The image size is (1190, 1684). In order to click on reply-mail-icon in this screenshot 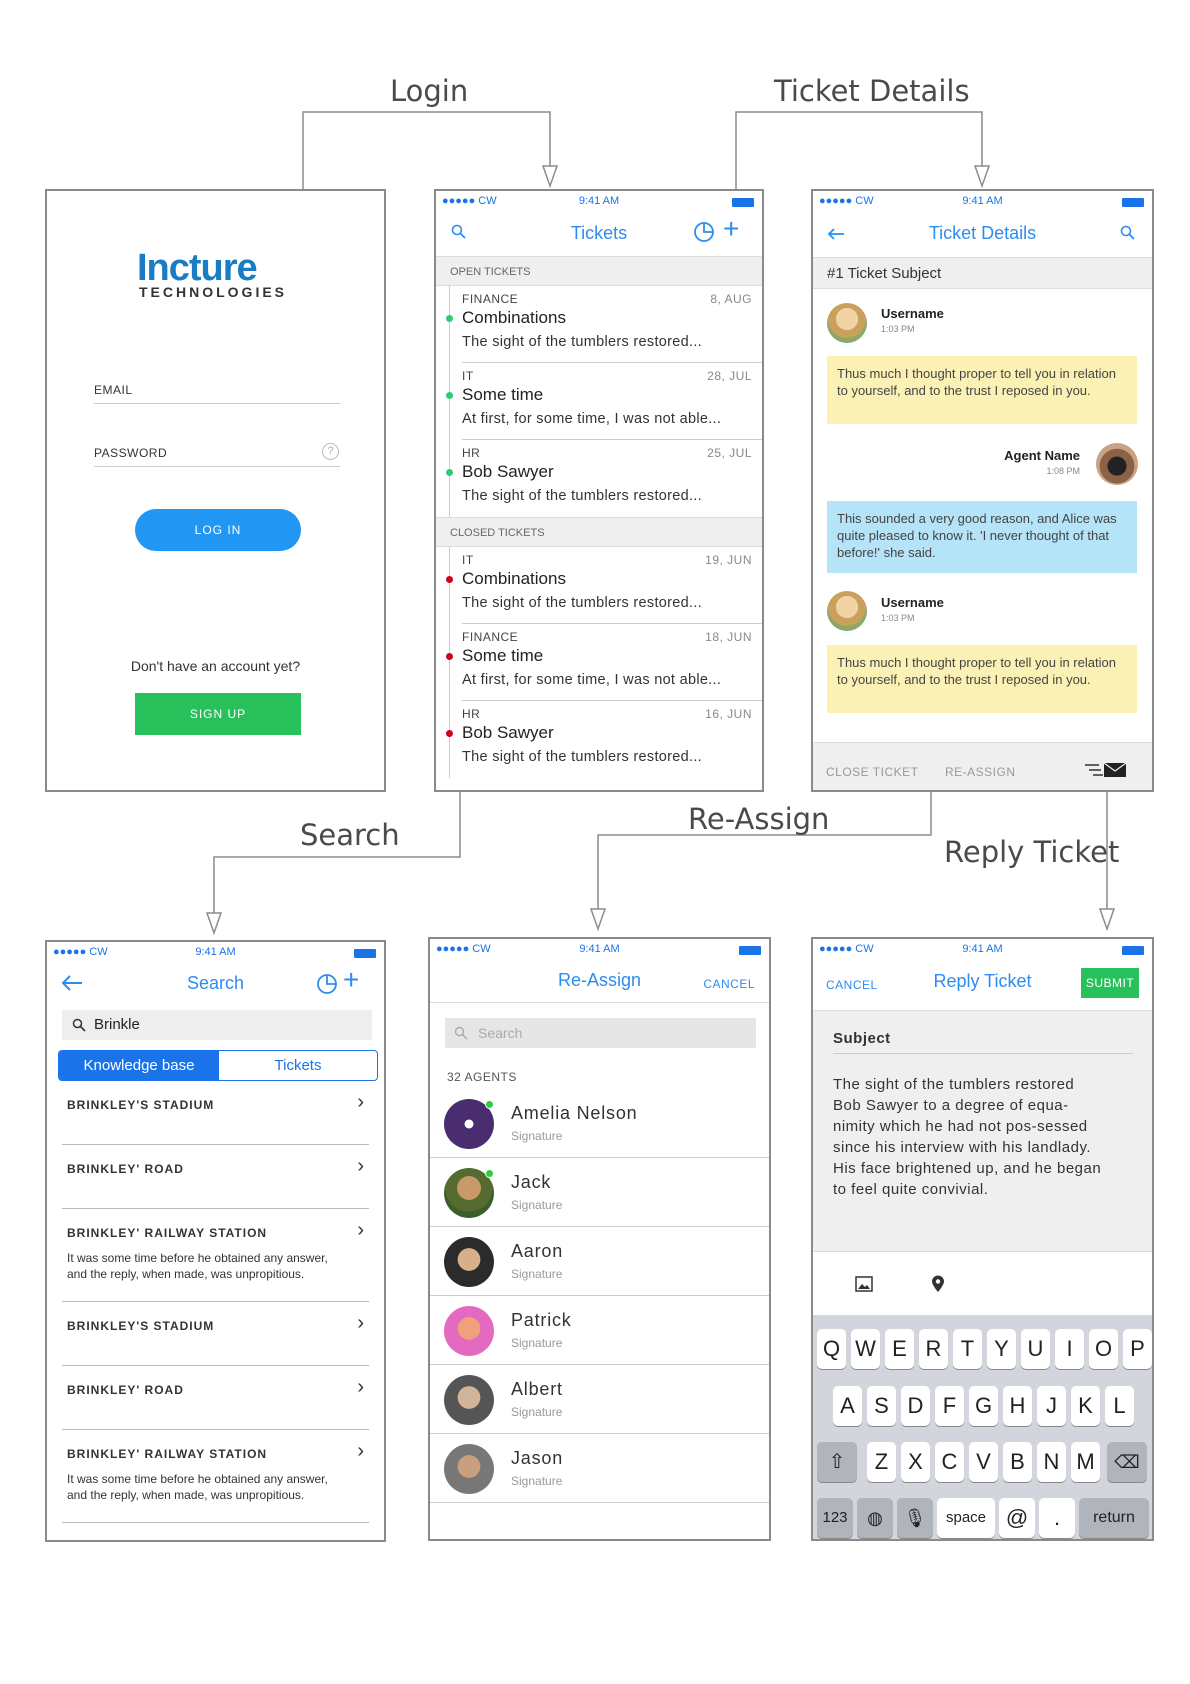, I will do `click(1106, 770)`.